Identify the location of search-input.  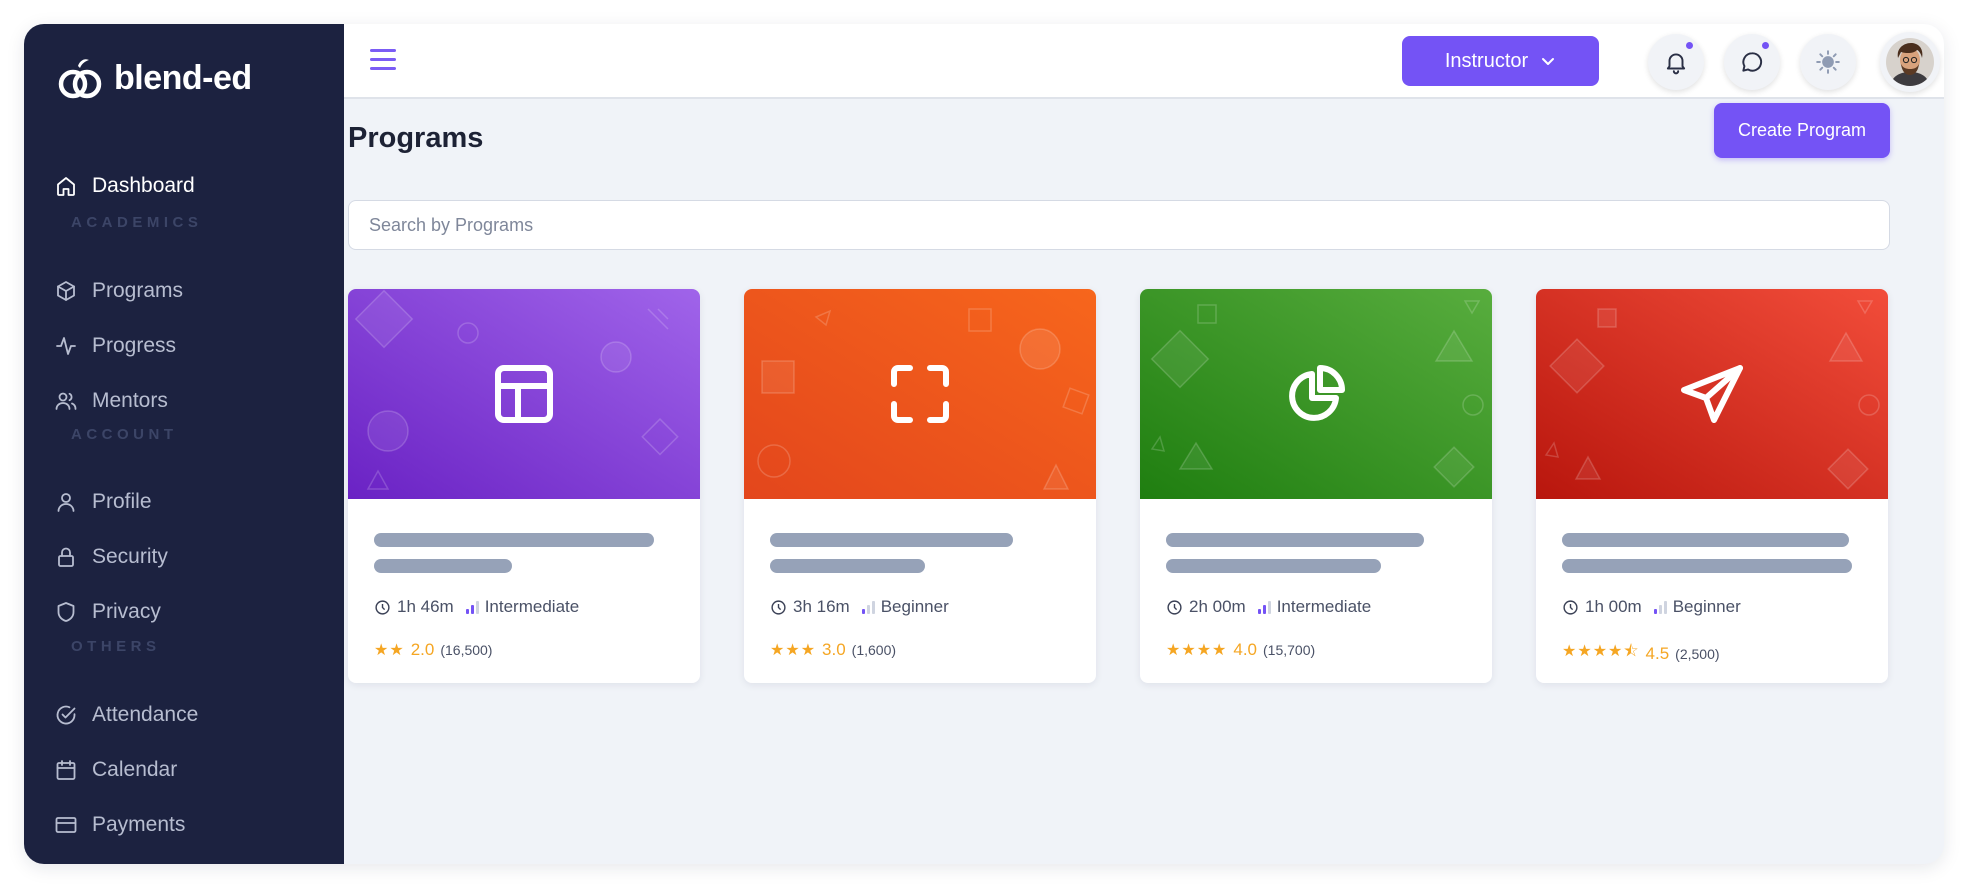
(1119, 225).